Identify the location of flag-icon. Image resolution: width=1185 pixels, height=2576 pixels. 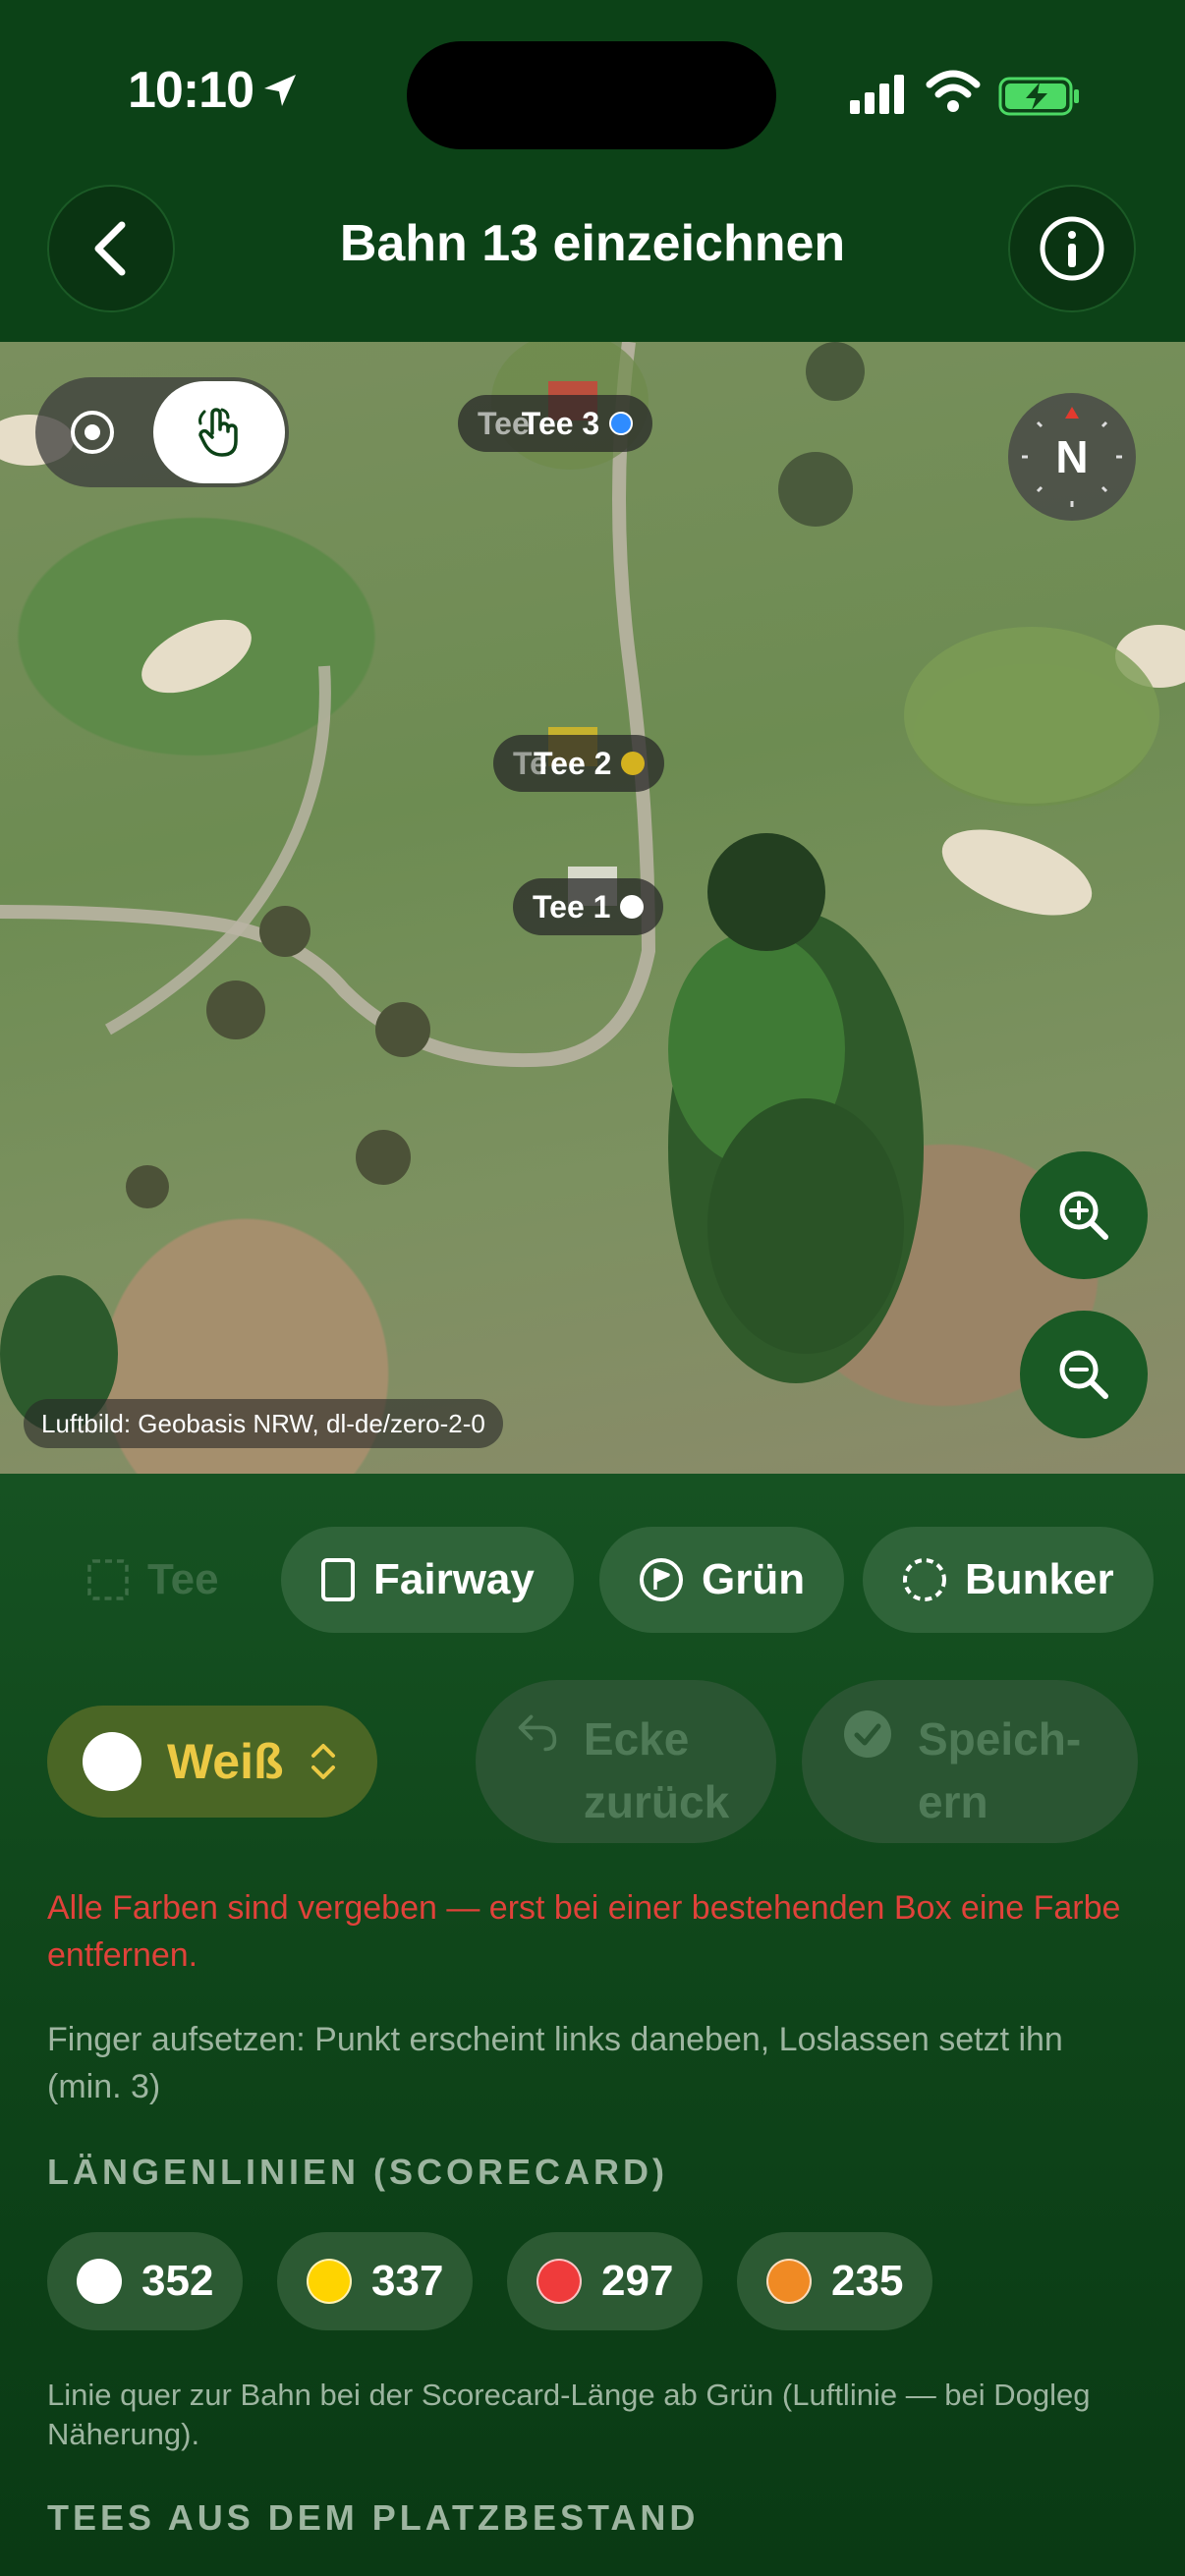
(662, 1579).